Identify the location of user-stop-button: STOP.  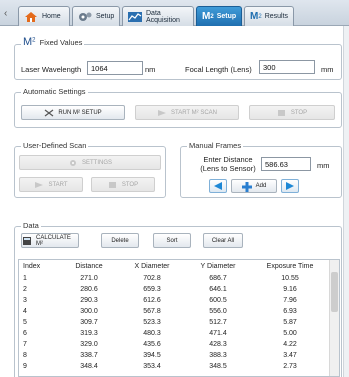
(123, 184).